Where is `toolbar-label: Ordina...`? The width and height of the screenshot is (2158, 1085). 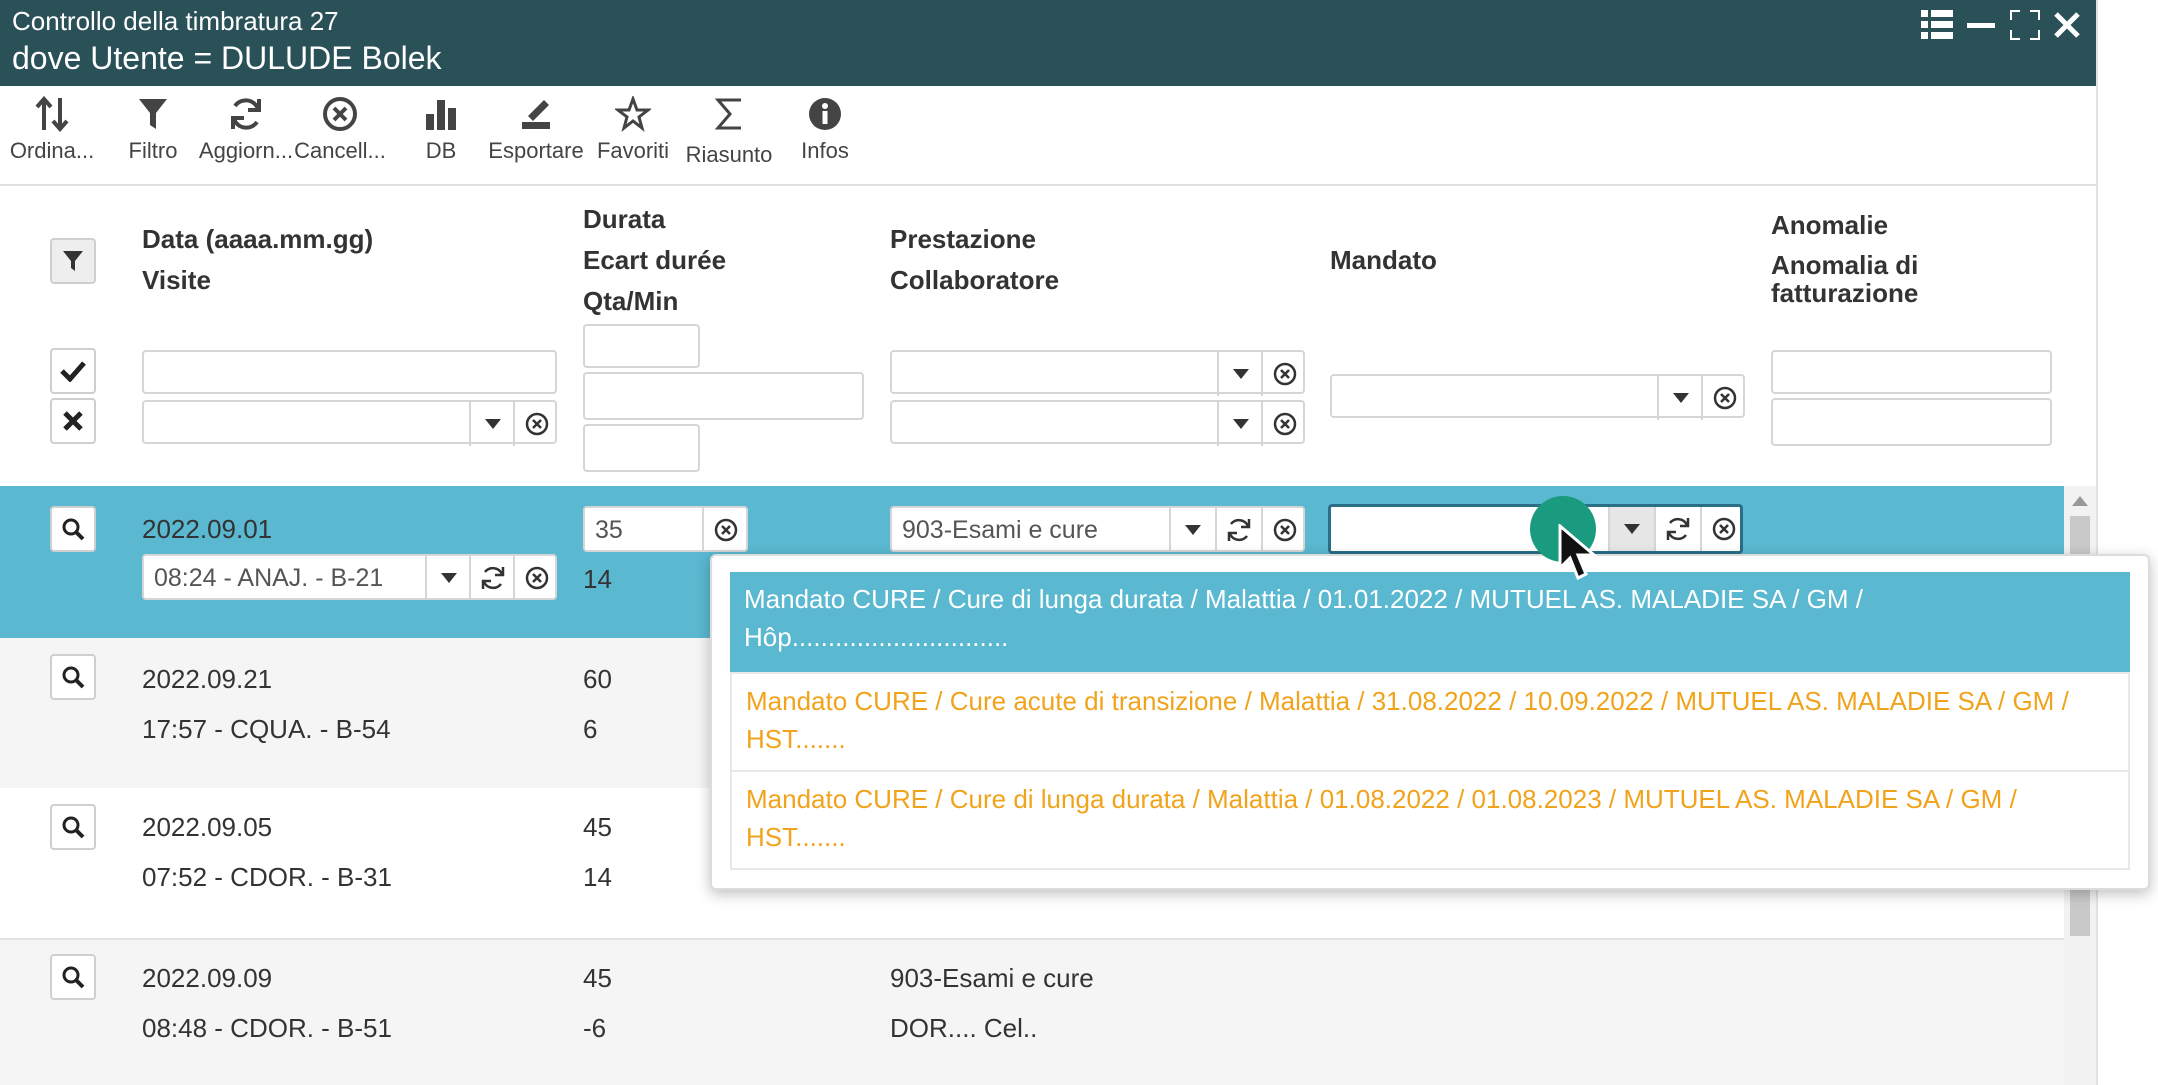
toolbar-label: Ordina... is located at coordinates (52, 150).